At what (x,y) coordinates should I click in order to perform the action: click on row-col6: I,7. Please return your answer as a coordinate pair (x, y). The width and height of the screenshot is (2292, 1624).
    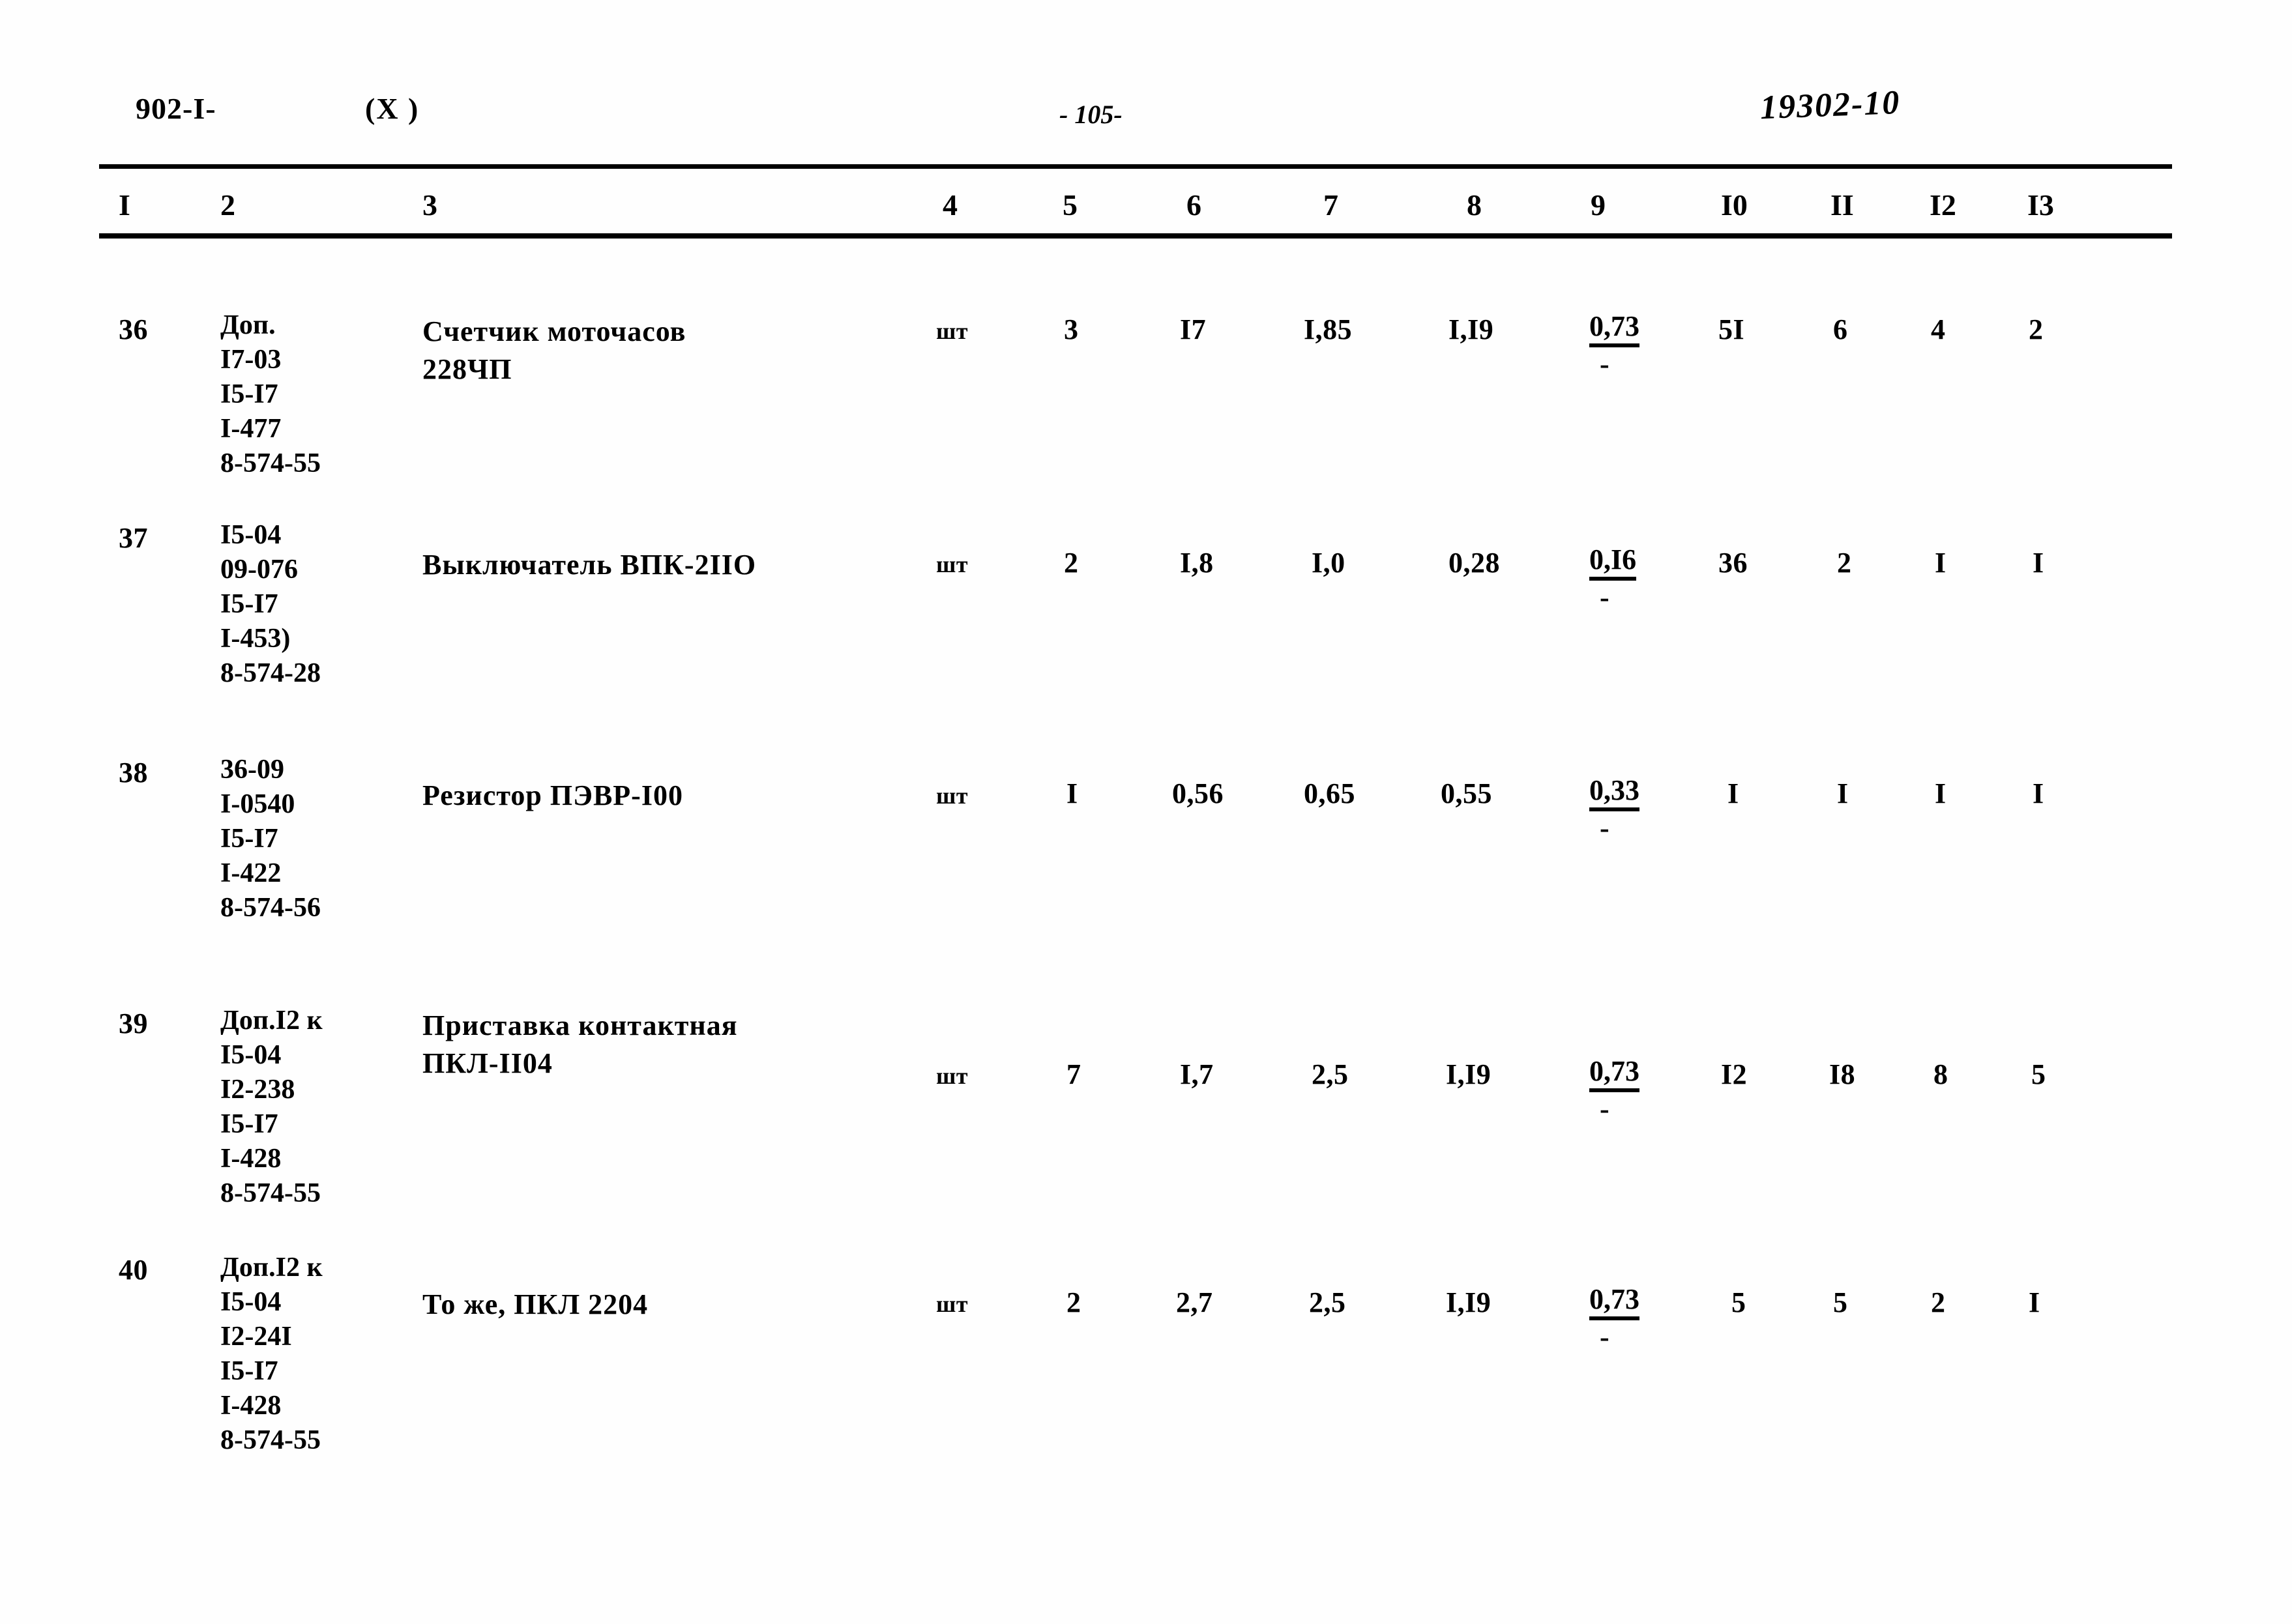
    Looking at the image, I should click on (1197, 1074).